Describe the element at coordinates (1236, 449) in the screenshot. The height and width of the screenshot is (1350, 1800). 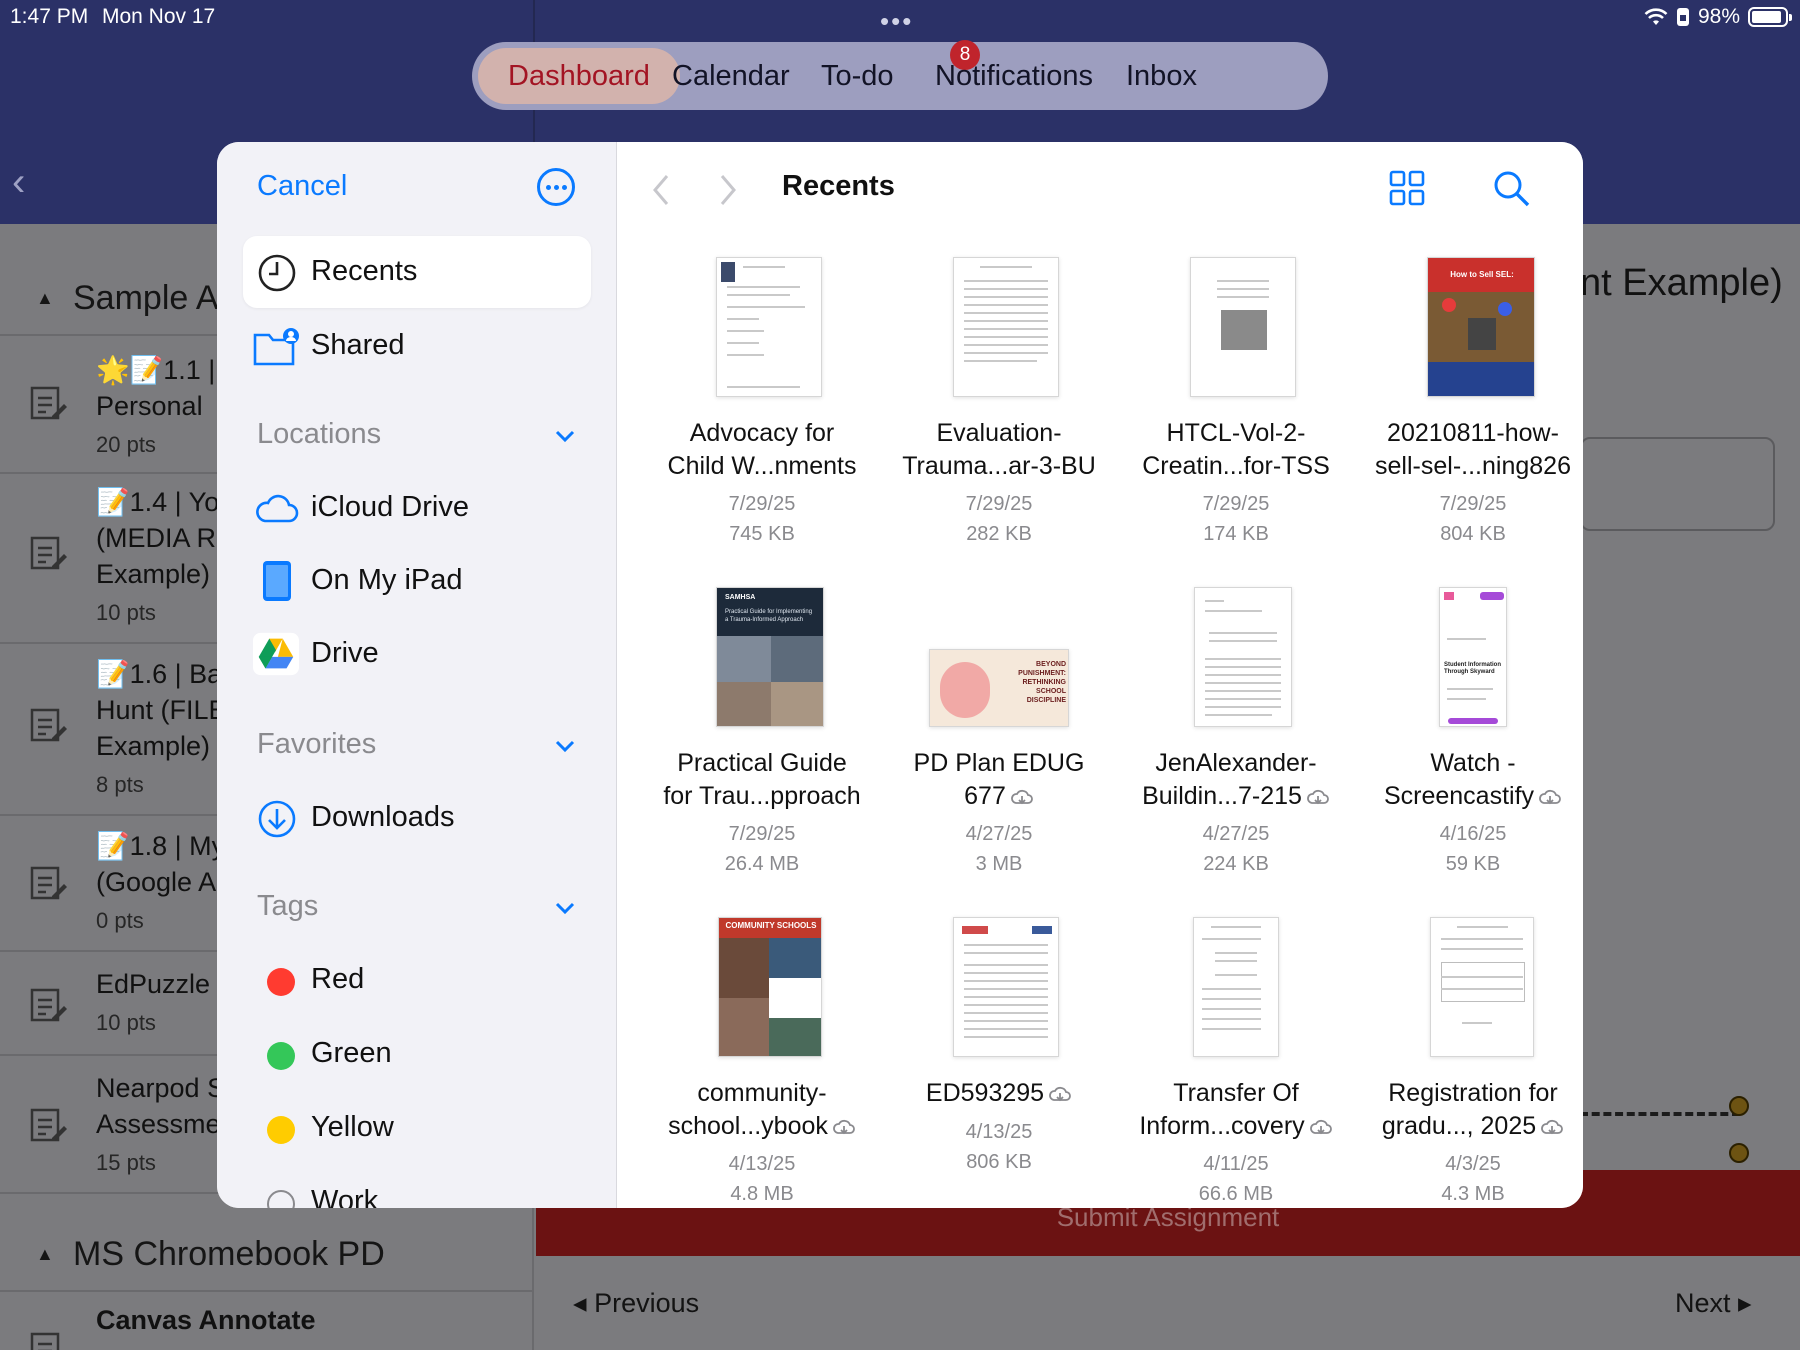
I see `file-name: HTCL-Vol-2- Creatin...for-TSS` at that location.